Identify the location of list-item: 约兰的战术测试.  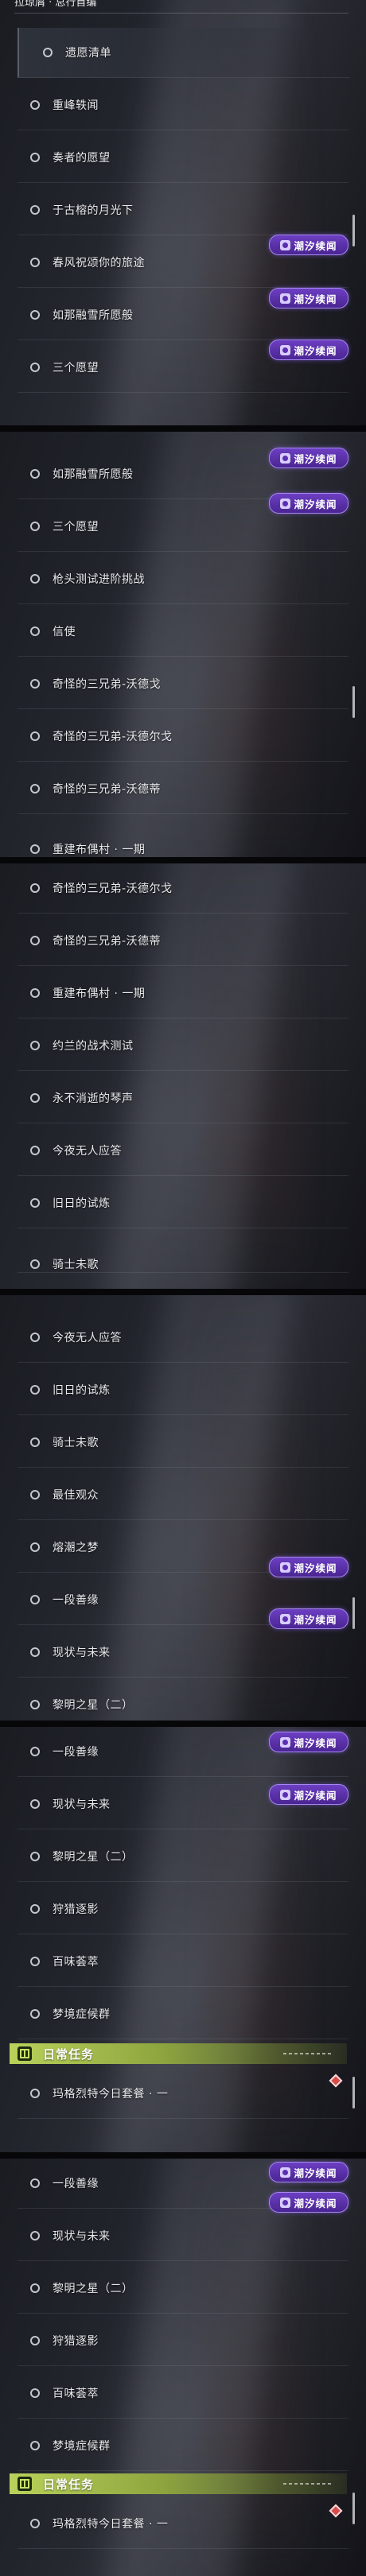
(183, 1046).